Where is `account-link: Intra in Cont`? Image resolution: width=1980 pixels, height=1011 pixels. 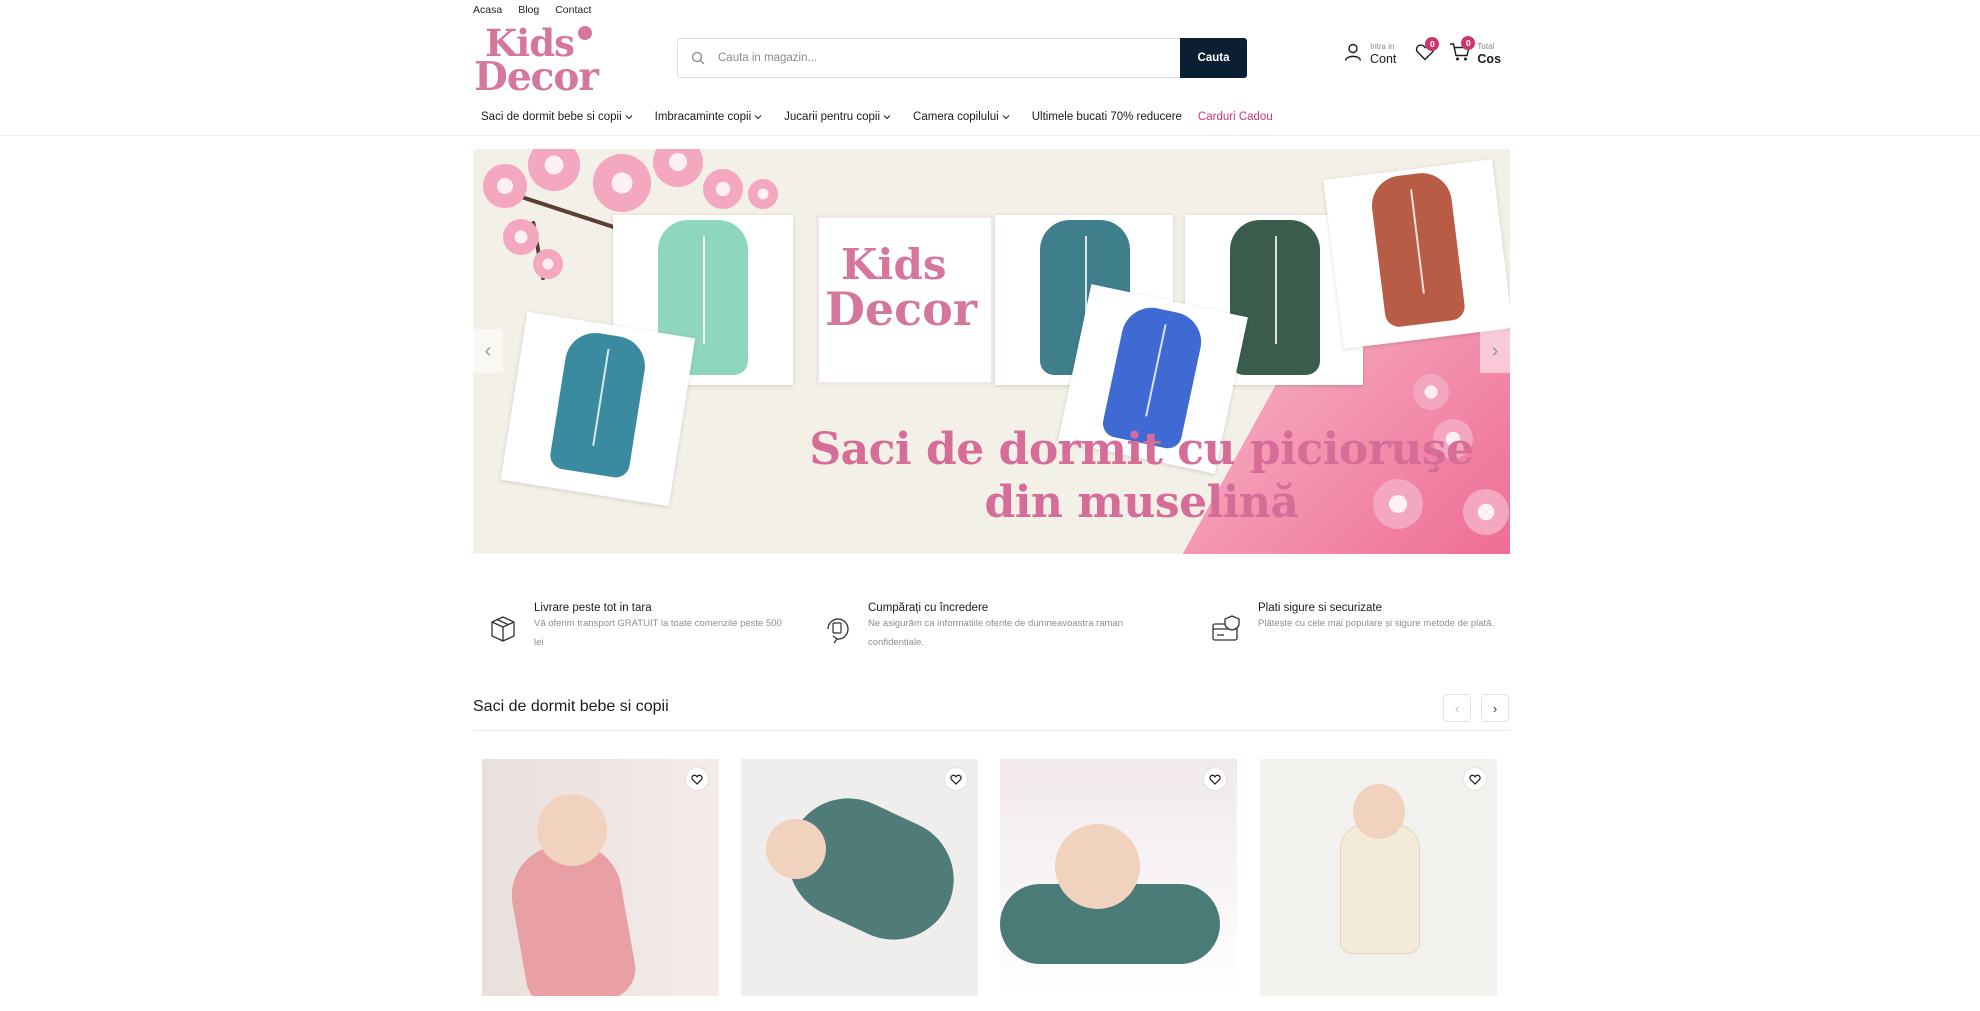 account-link: Intra in Cont is located at coordinates (1369, 54).